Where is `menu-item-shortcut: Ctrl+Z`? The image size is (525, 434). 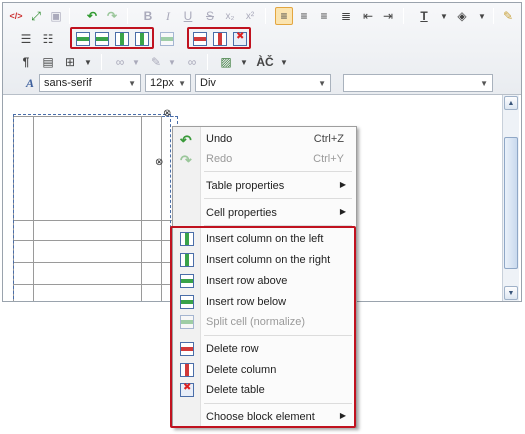
menu-item-shortcut: Ctrl+Z is located at coordinates (328, 139).